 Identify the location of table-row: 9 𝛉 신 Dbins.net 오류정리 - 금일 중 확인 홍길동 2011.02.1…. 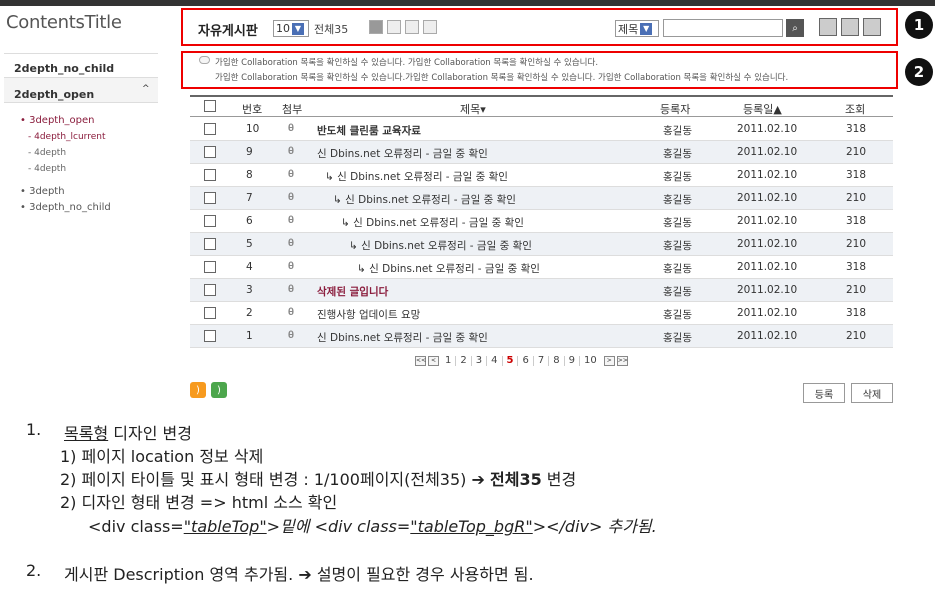
(541, 152).